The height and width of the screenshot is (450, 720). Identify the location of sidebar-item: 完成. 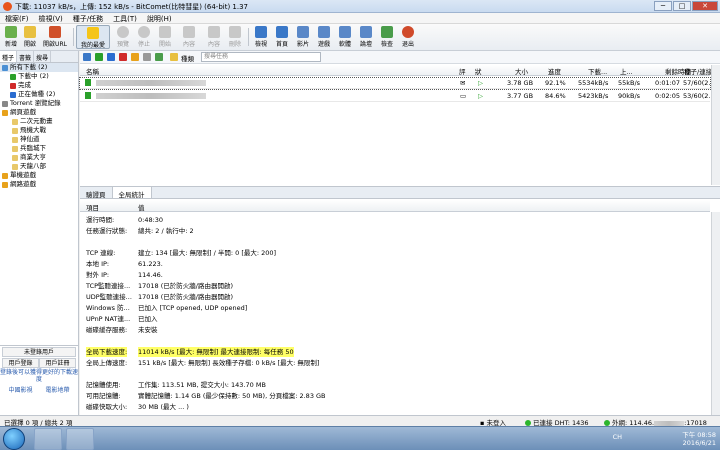
(39, 85).